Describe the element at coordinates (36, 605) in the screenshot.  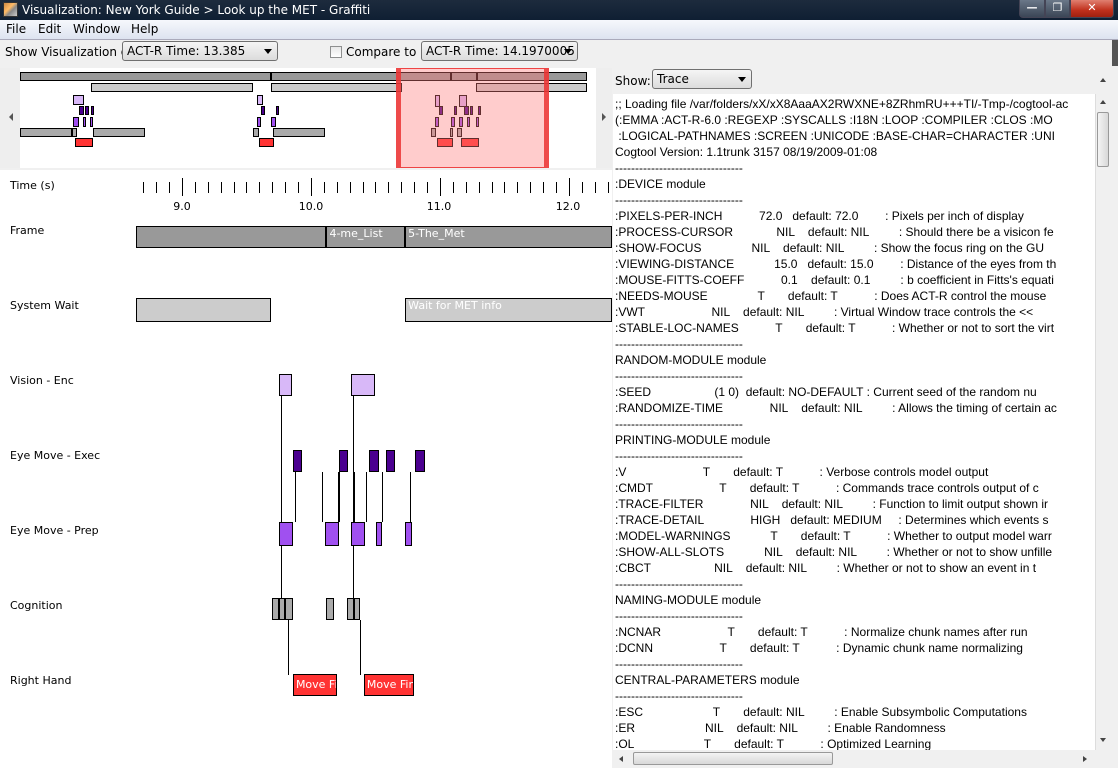
I see `row-label-cognition: Cognition` at that location.